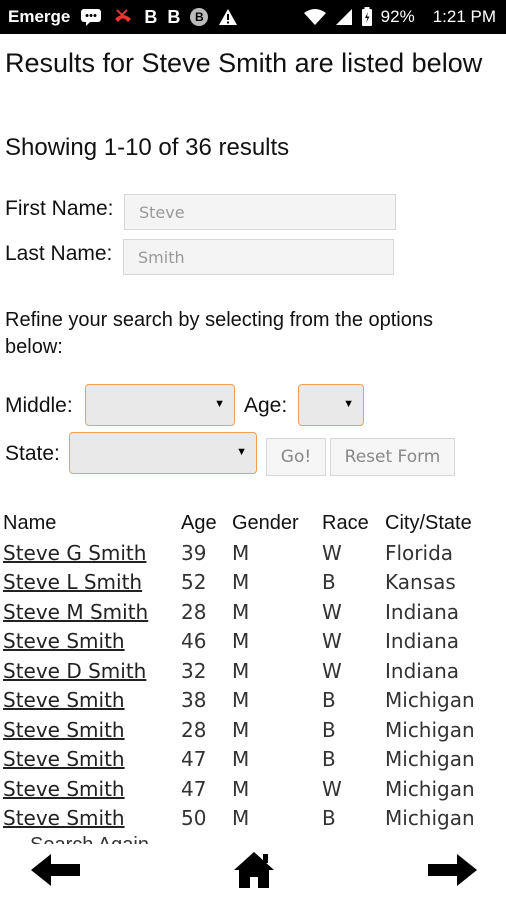  Describe the element at coordinates (160, 405) in the screenshot. I see `middle-select: ▼` at that location.